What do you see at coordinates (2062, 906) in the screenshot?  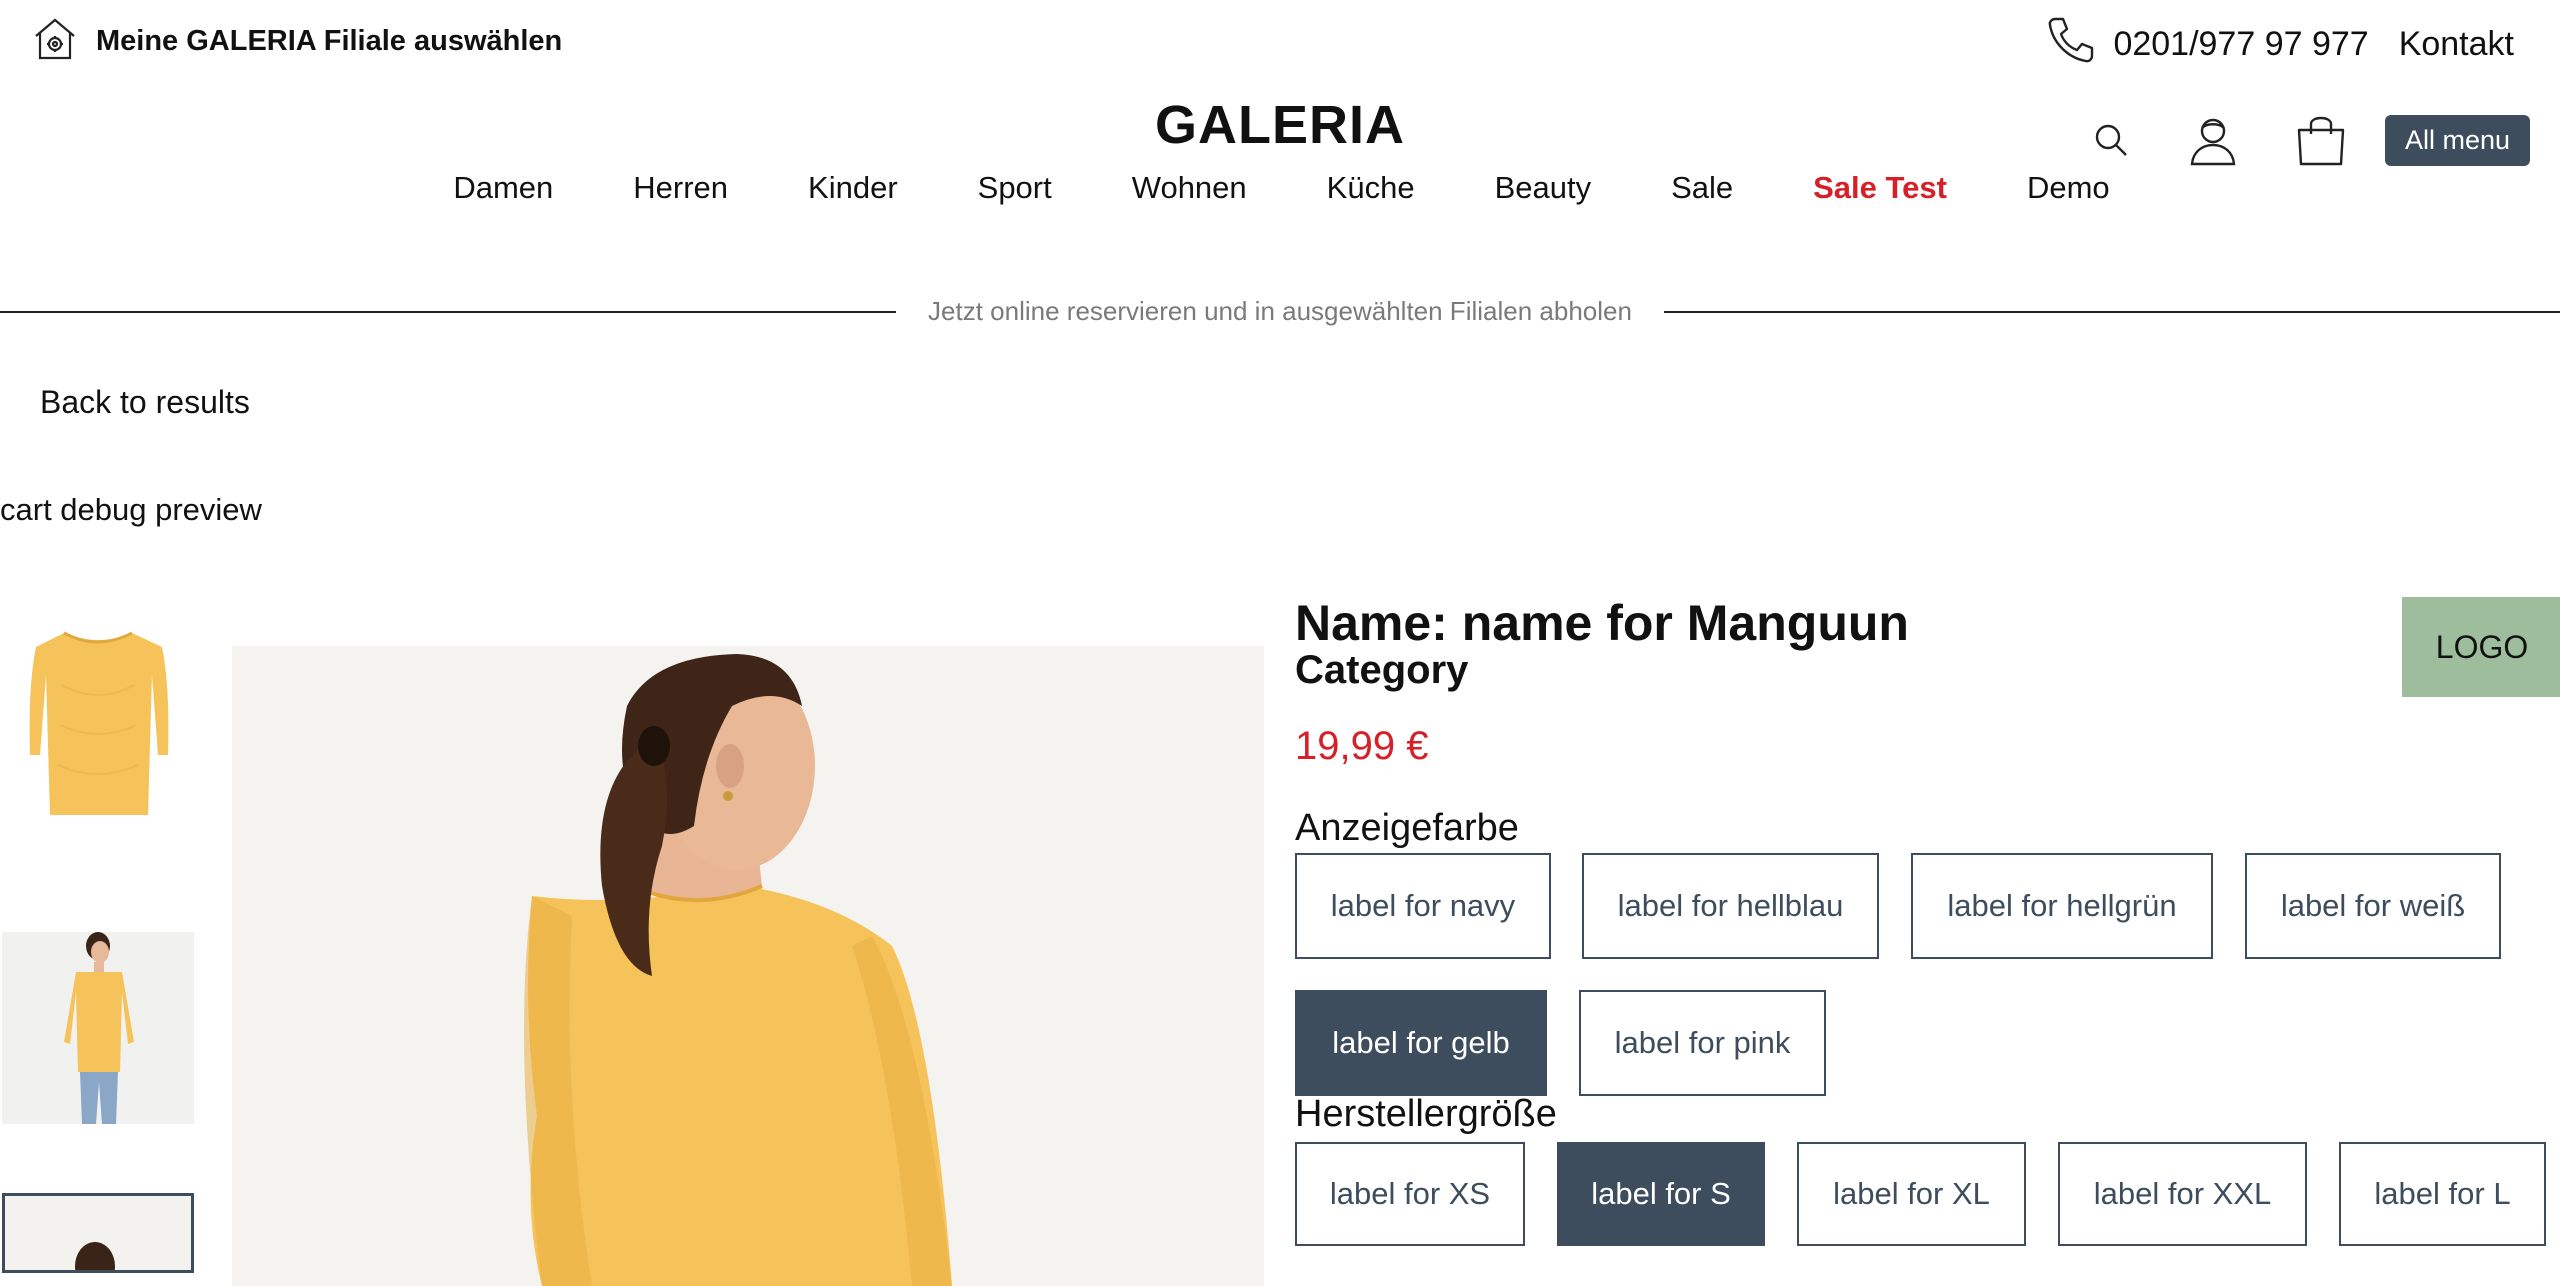 I see `color-option-hellgruen: label for hellgrün` at bounding box center [2062, 906].